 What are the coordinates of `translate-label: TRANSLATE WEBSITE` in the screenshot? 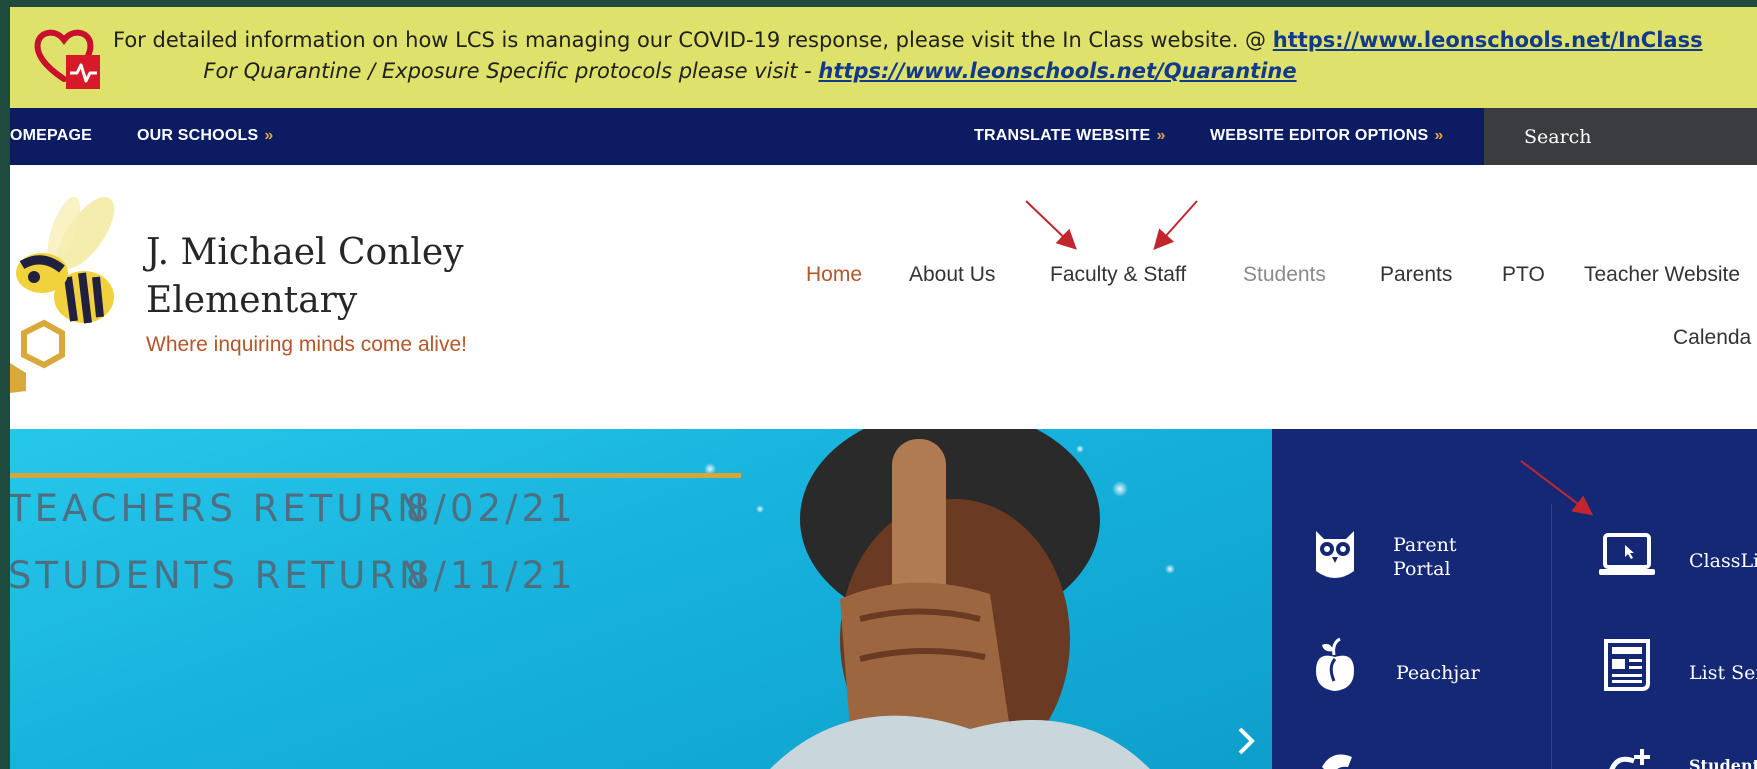 It's located at (1062, 135).